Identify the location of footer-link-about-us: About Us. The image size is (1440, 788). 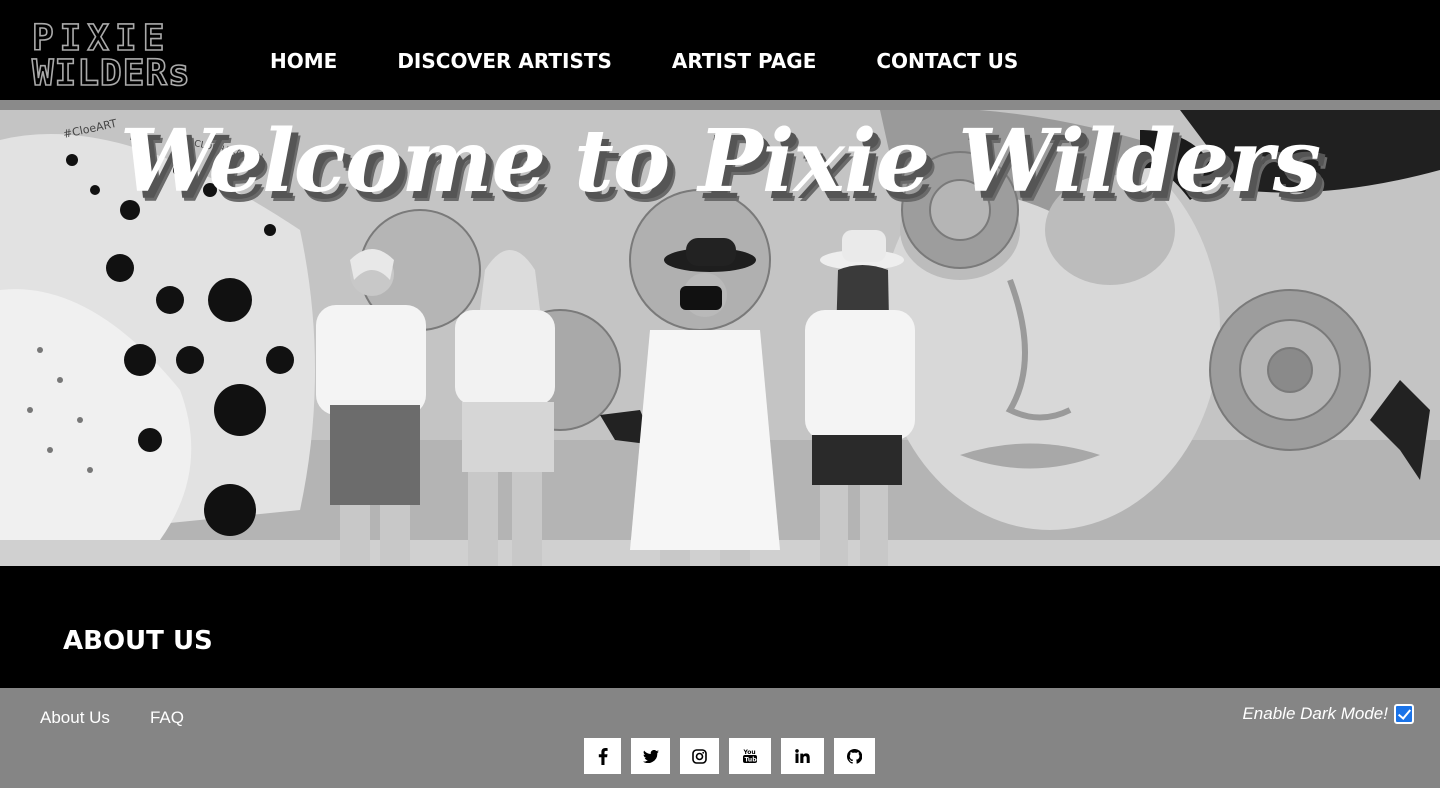
(75, 718).